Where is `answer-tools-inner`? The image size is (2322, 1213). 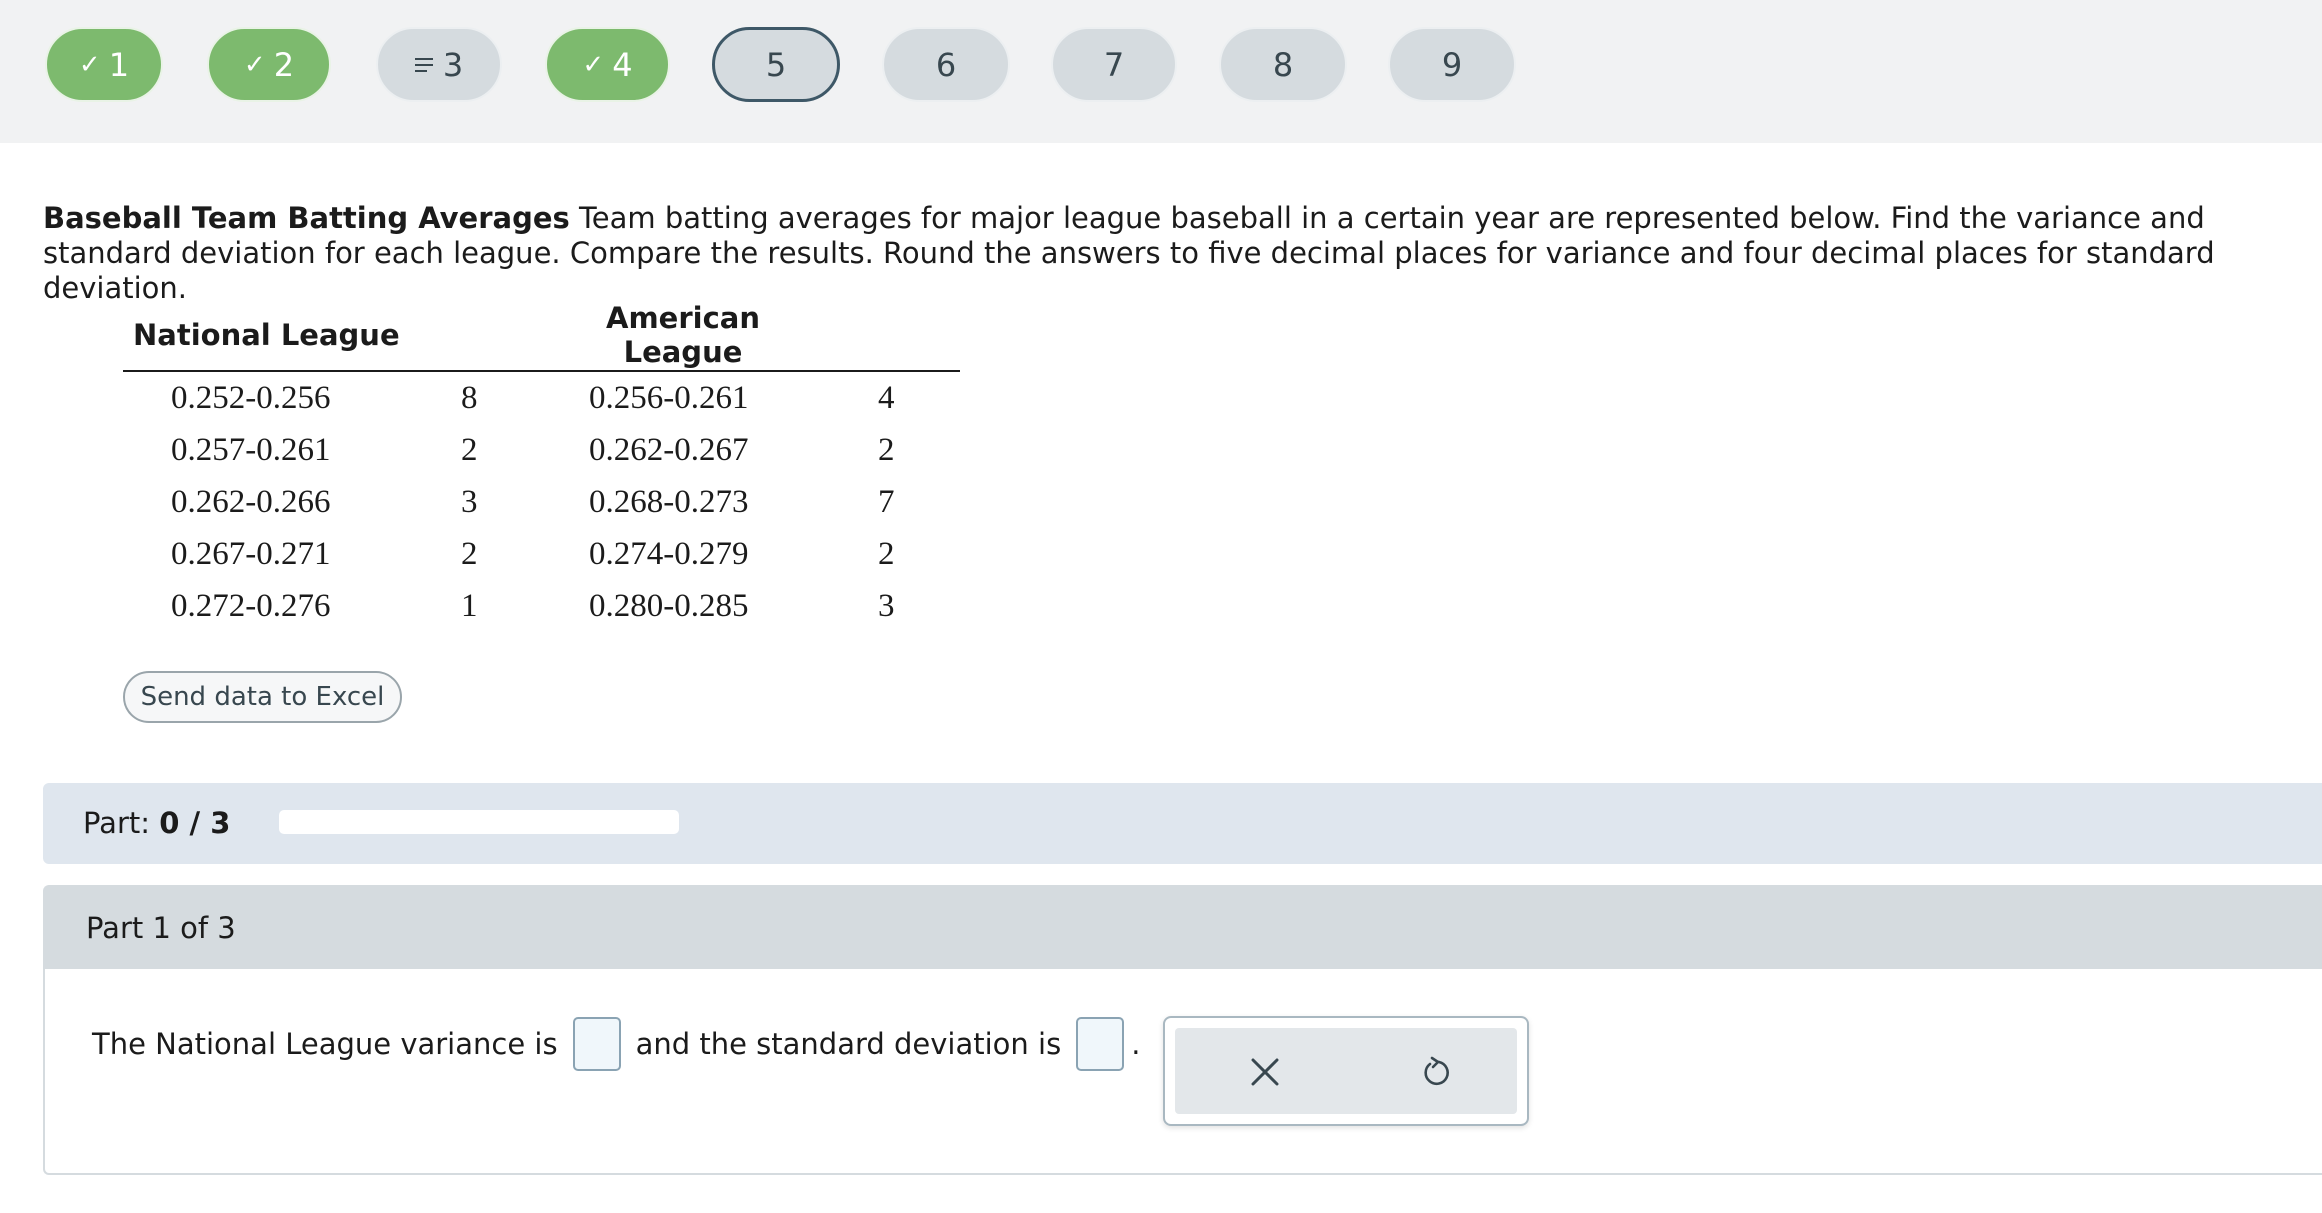
answer-tools-inner is located at coordinates (1346, 1071).